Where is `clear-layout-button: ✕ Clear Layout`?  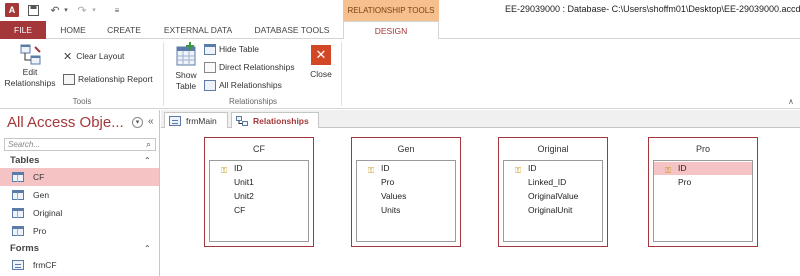 clear-layout-button: ✕ Clear Layout is located at coordinates (93, 56).